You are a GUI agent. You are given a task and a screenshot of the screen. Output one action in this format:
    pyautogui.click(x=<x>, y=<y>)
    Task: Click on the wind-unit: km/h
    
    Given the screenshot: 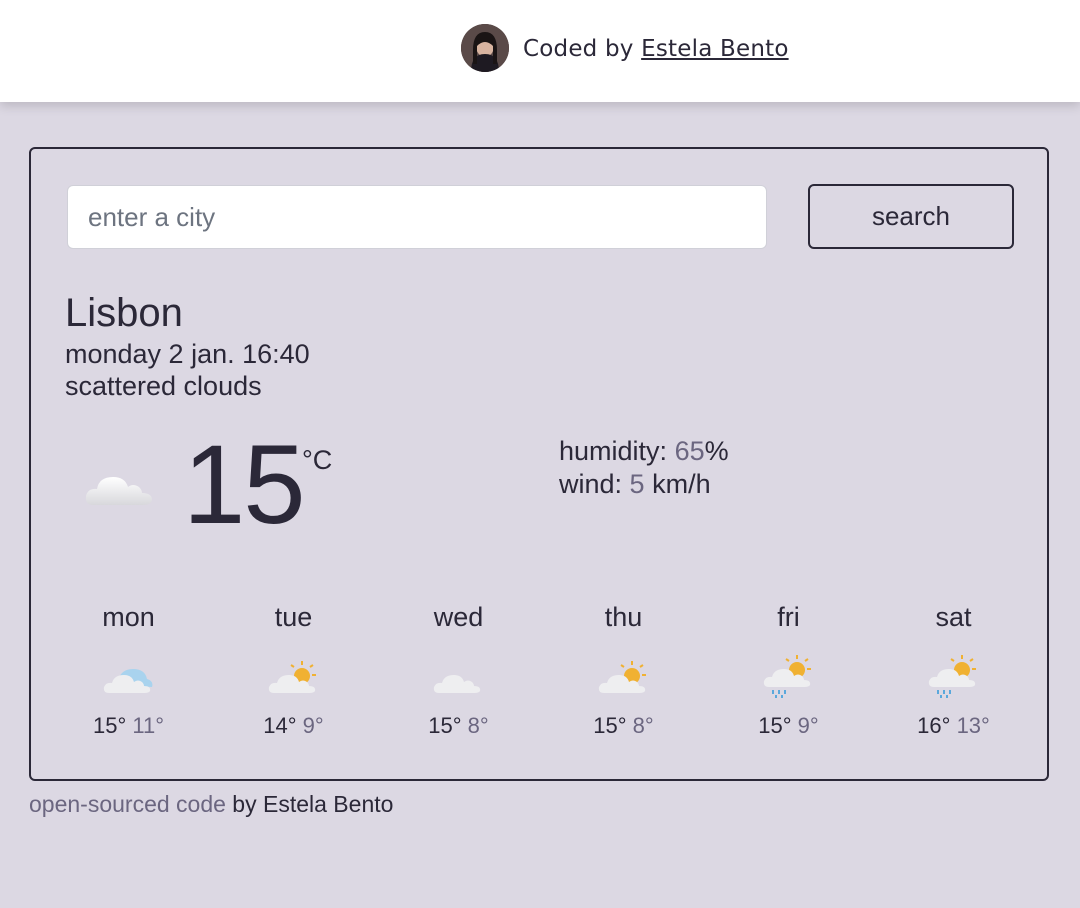 What is the action you would take?
    pyautogui.click(x=681, y=484)
    